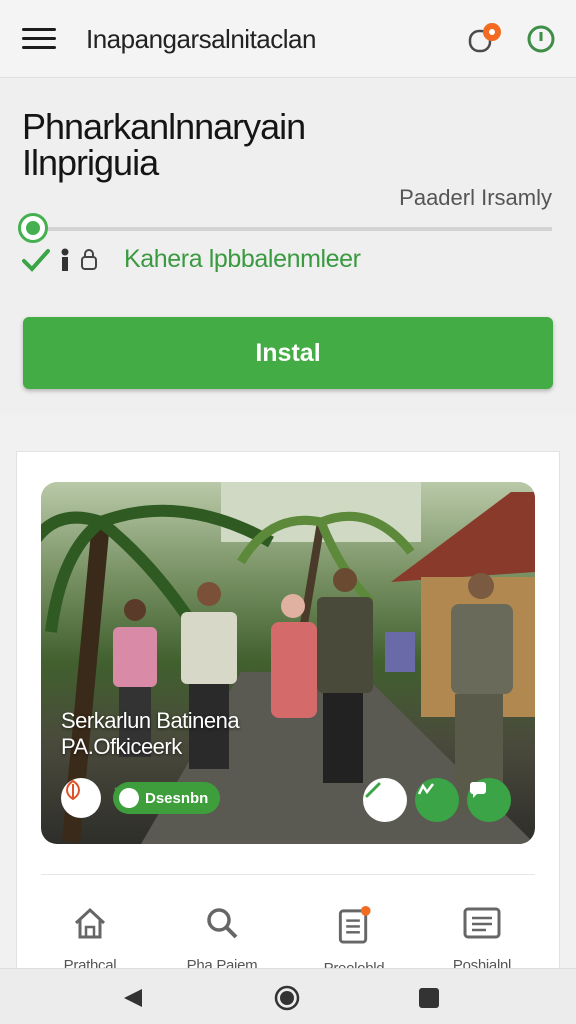 Image resolution: width=576 pixels, height=1024 pixels. I want to click on check-leaf-icon, so click(36, 260).